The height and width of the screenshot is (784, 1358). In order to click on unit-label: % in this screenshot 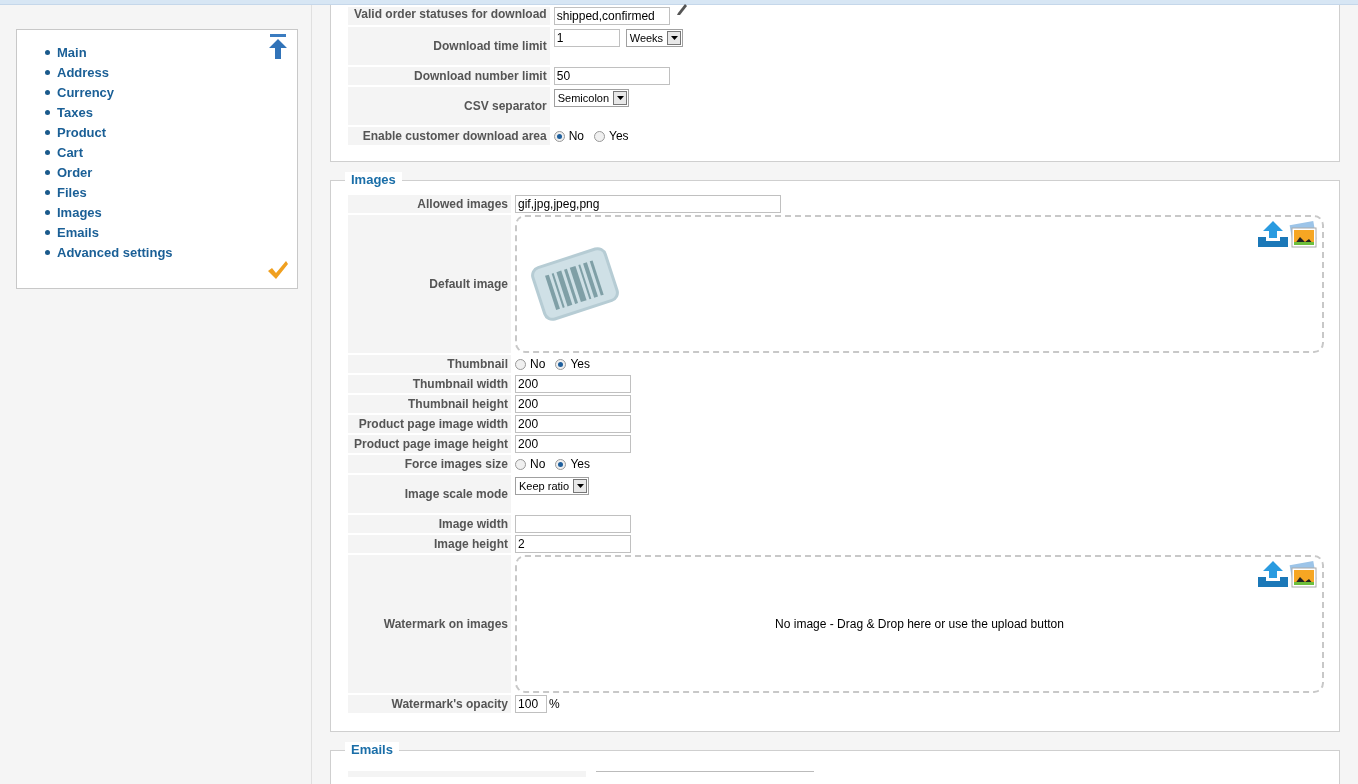, I will do `click(554, 704)`.